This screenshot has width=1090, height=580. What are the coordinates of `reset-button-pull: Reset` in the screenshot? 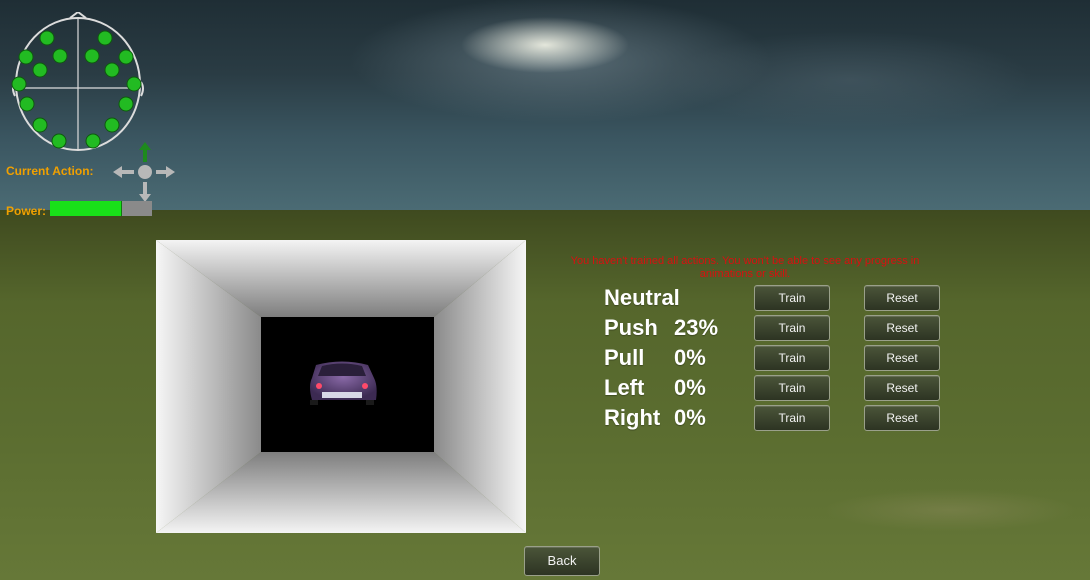 It's located at (902, 358).